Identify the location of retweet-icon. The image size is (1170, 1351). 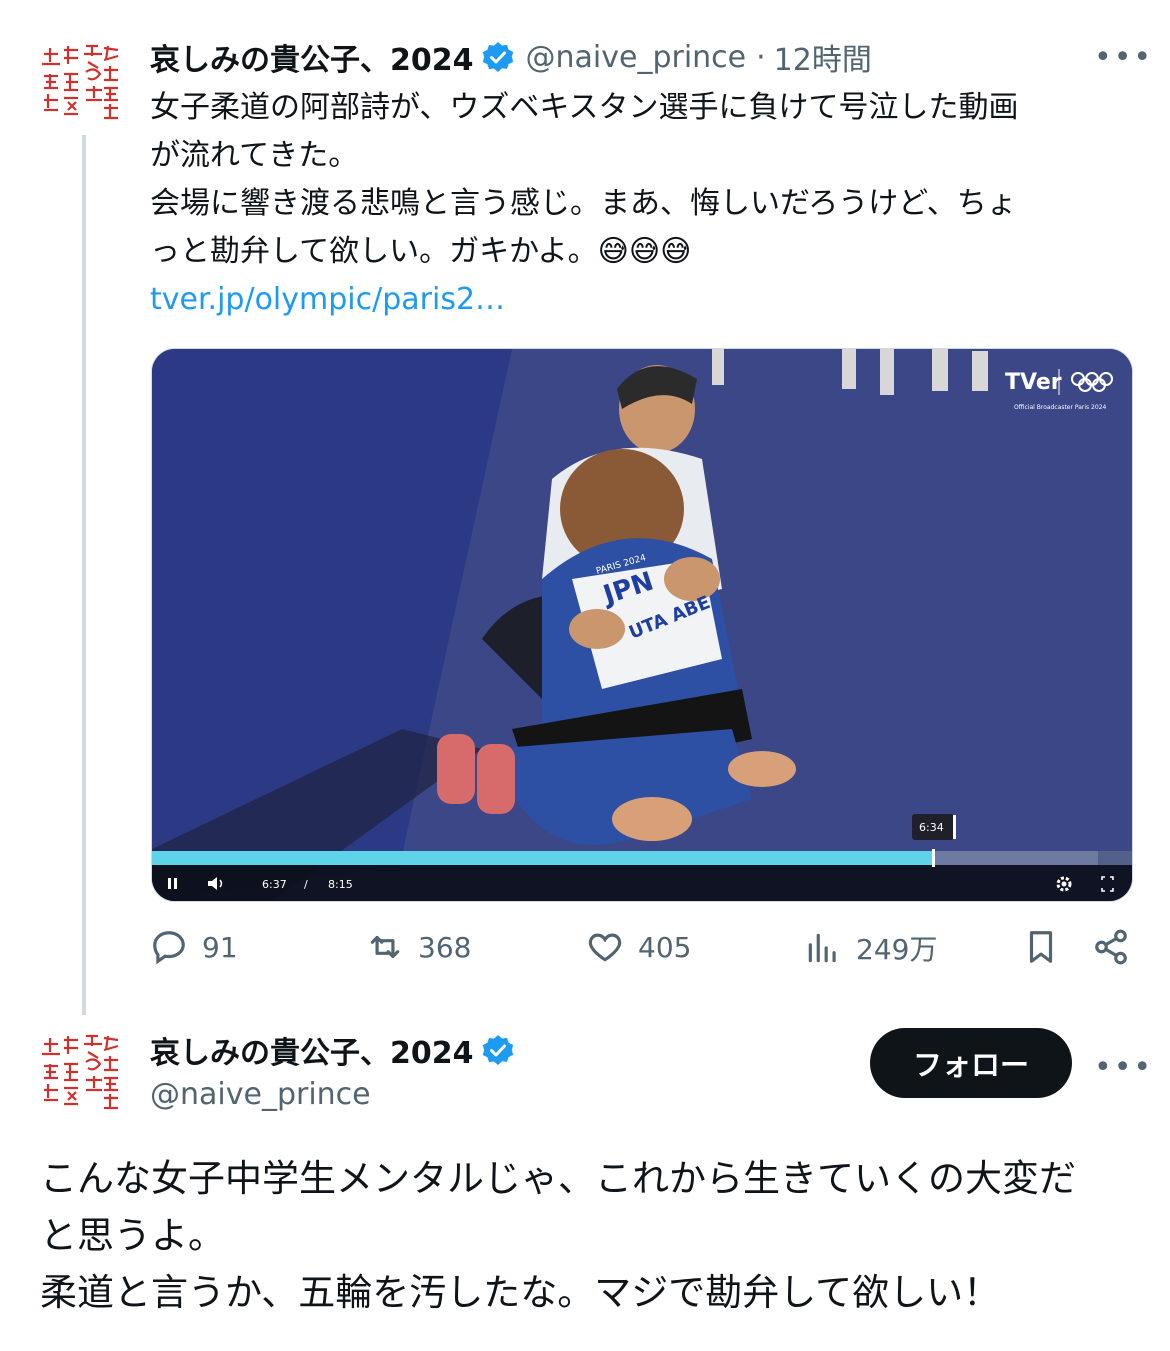
(385, 947).